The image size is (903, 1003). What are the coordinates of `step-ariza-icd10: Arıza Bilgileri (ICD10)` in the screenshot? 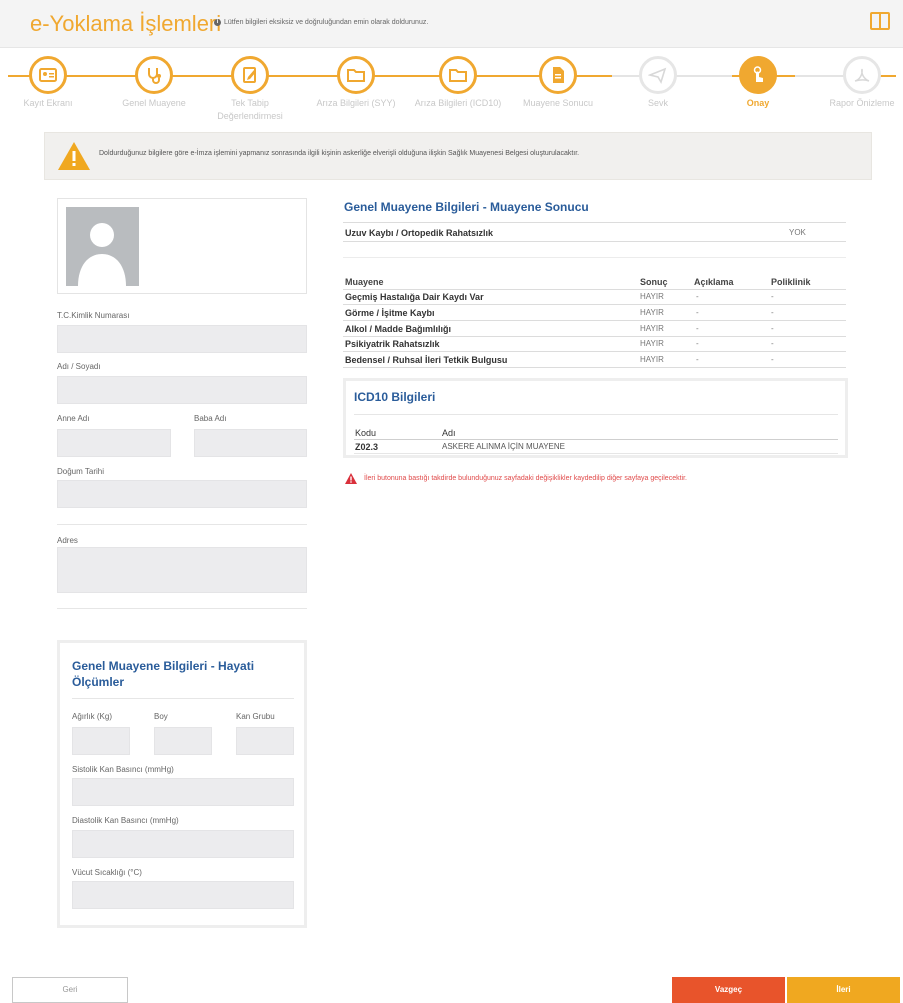 It's located at (458, 83).